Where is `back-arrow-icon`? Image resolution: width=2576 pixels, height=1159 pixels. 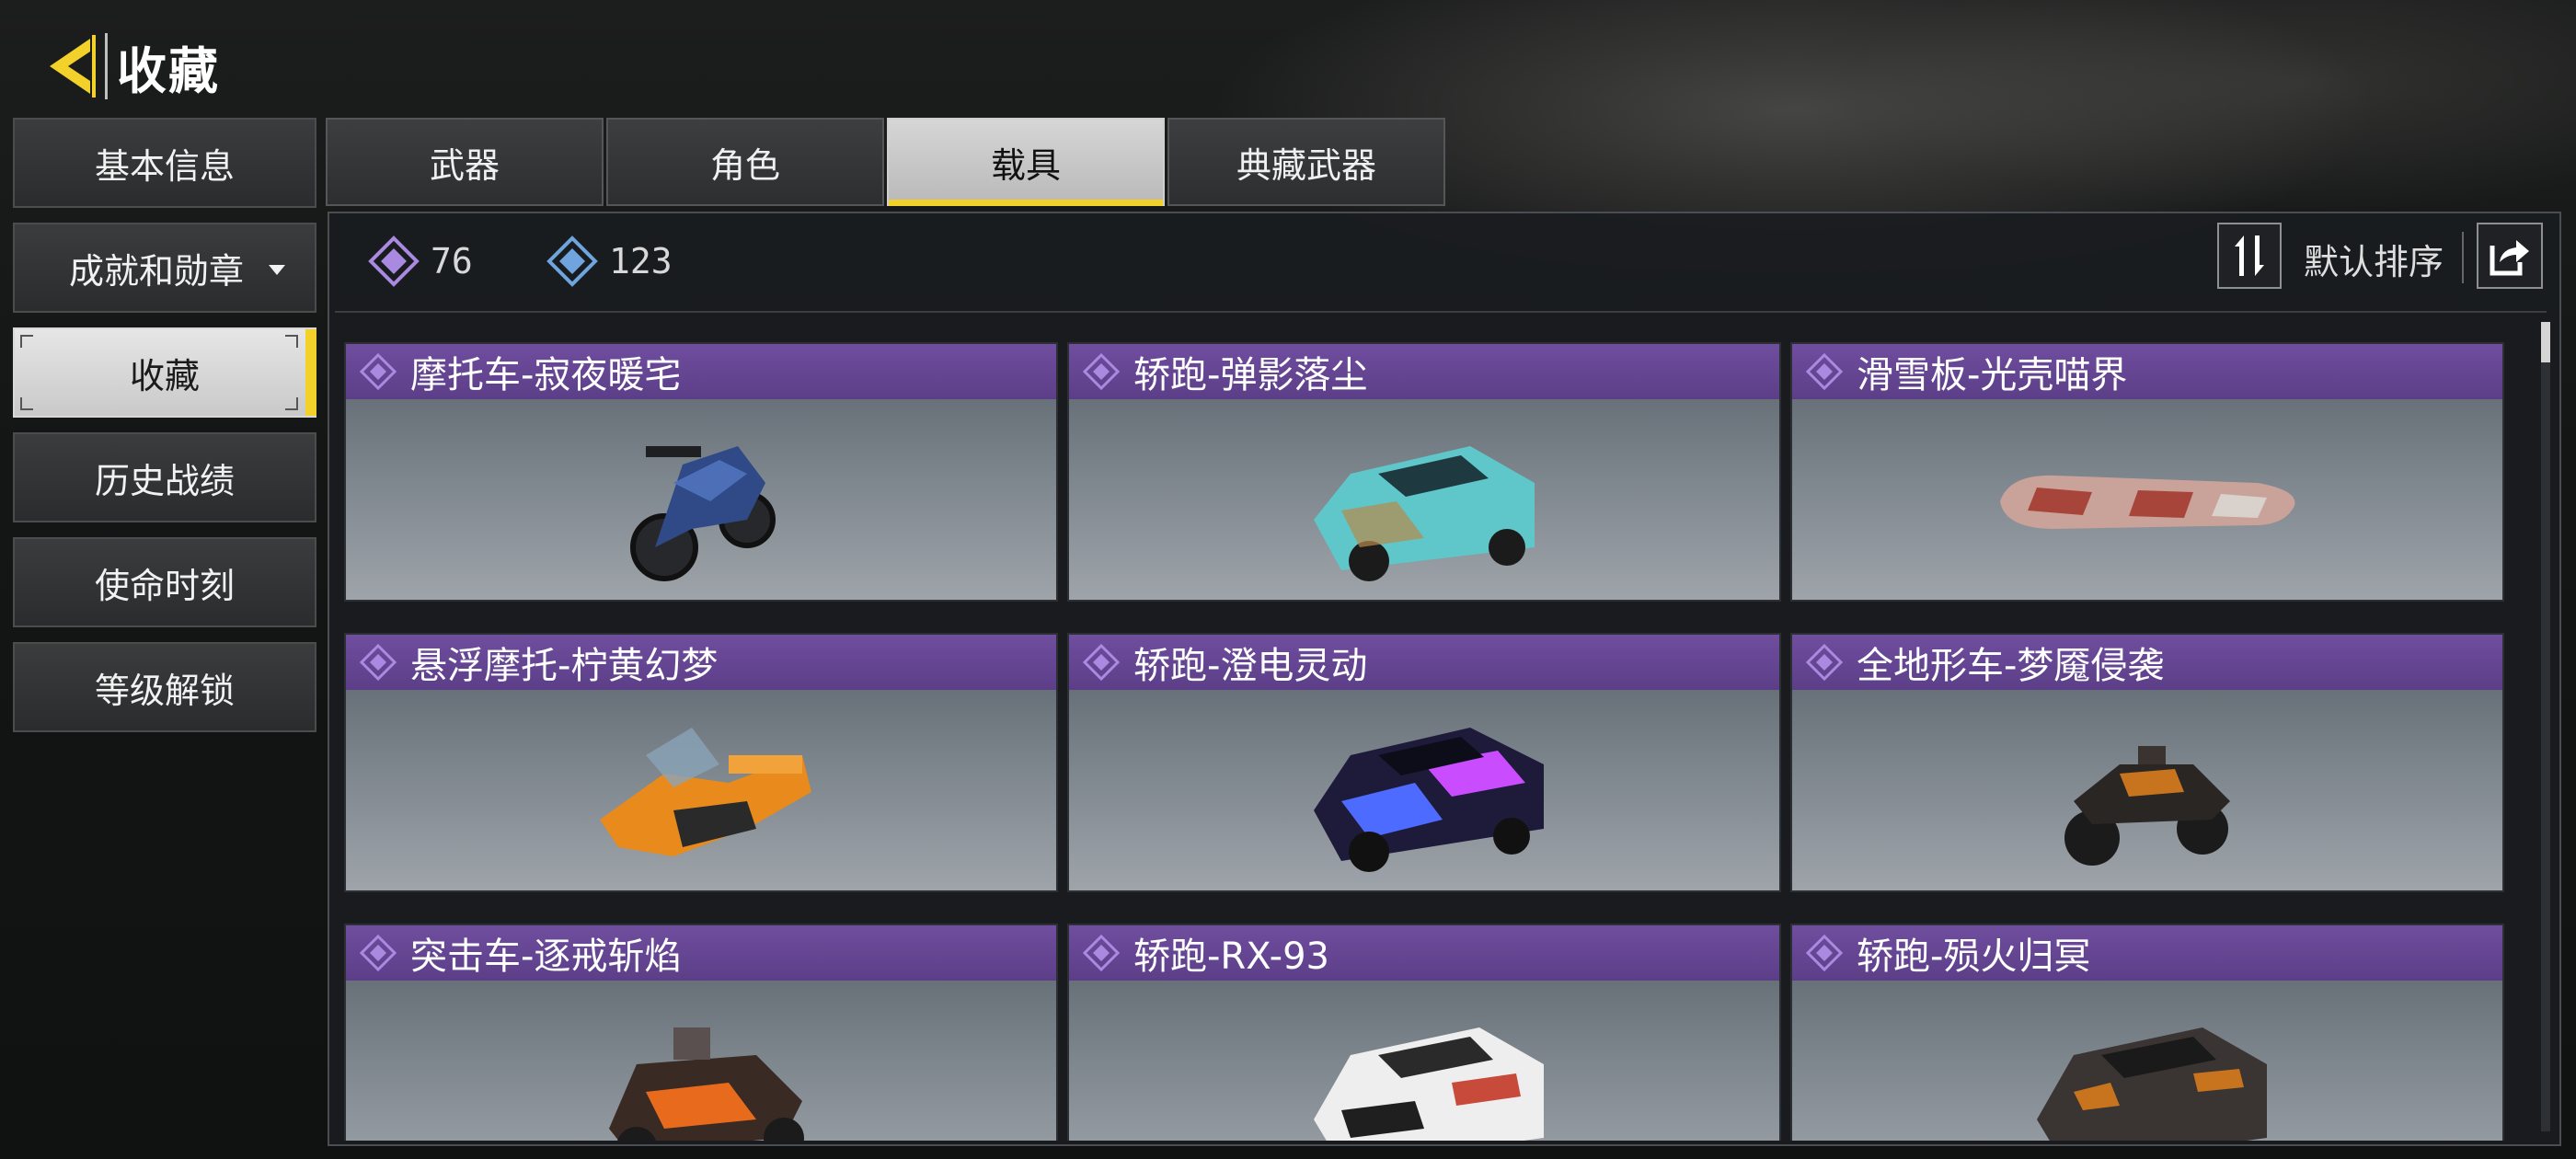
back-arrow-icon is located at coordinates (73, 66).